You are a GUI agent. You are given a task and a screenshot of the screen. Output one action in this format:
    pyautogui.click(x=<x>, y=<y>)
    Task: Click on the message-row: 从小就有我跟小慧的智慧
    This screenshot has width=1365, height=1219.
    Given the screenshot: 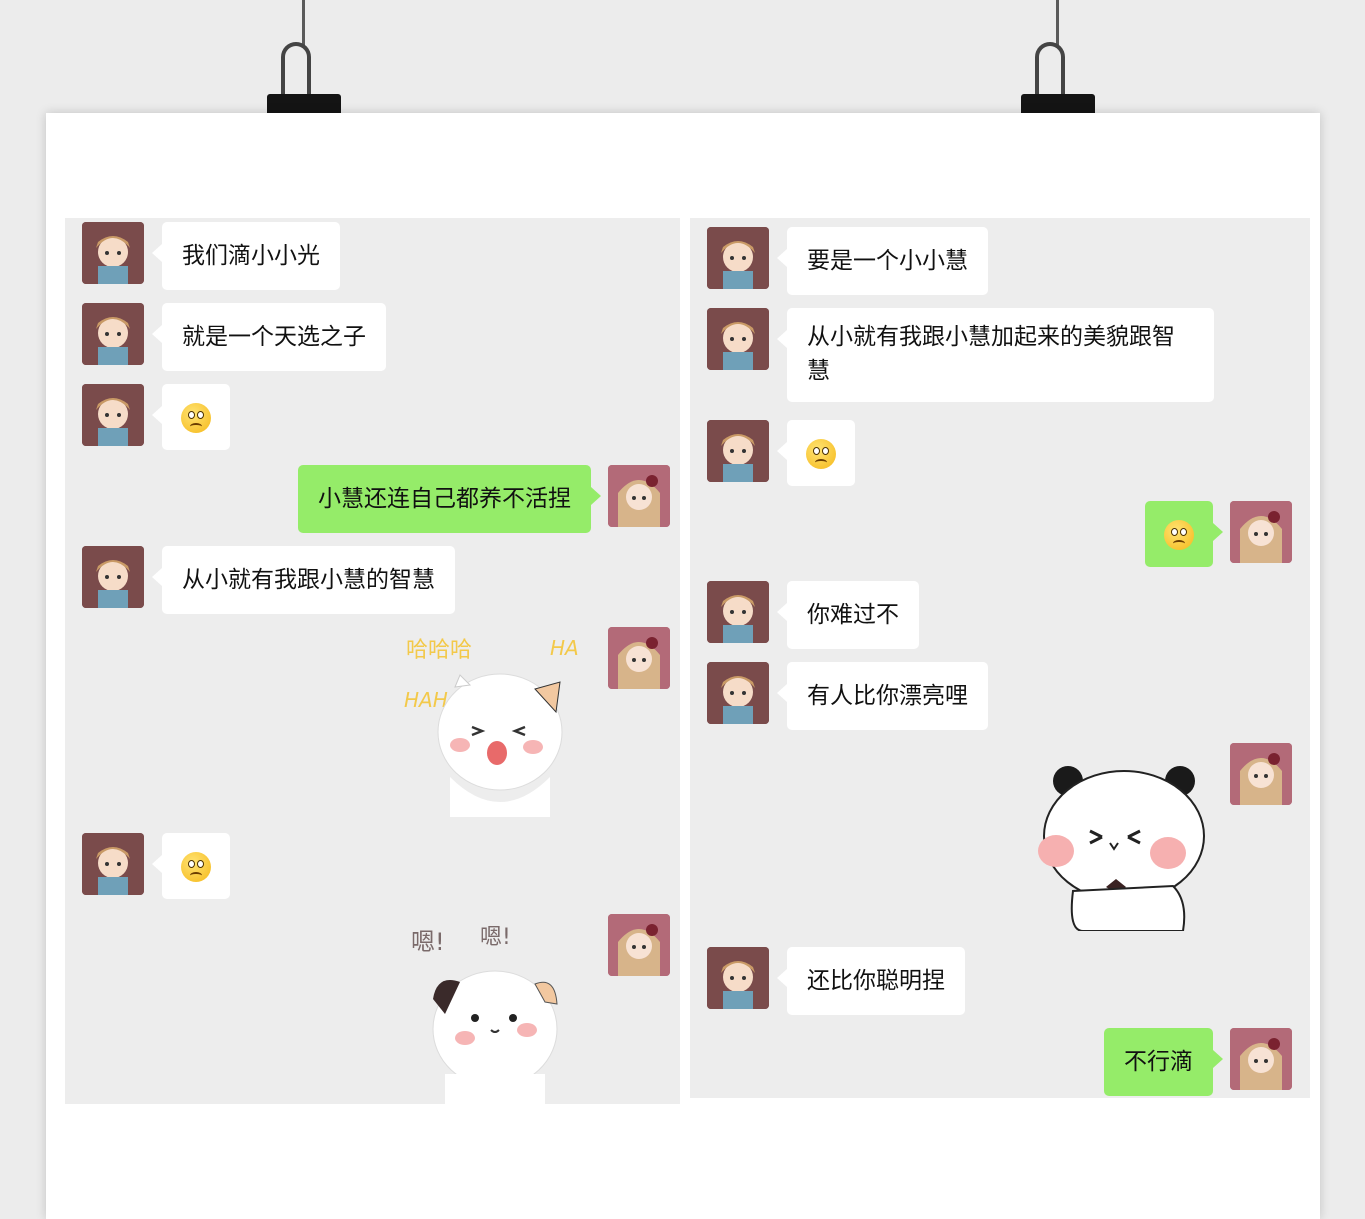 What is the action you would take?
    pyautogui.click(x=372, y=580)
    